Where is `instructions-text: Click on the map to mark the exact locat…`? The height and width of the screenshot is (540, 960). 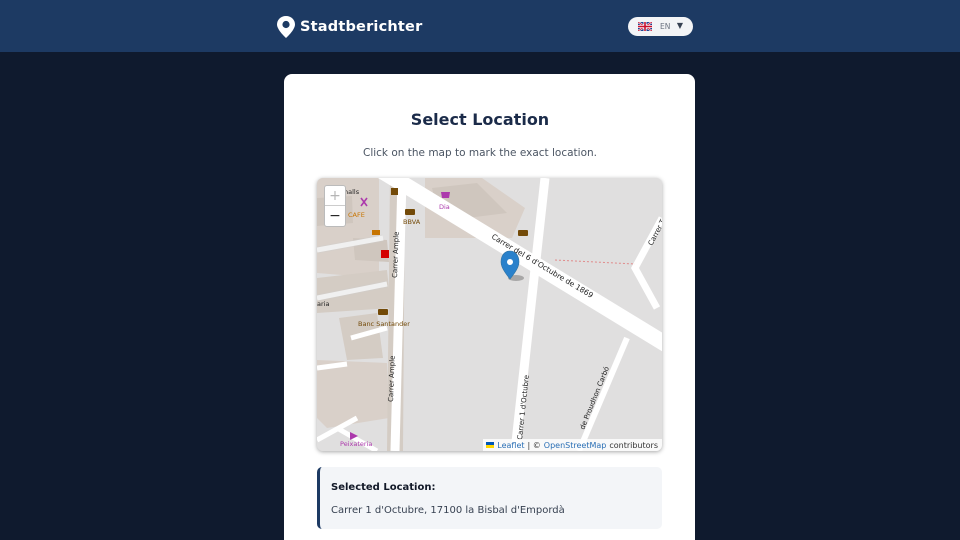 instructions-text: Click on the map to mark the exact locat… is located at coordinates (479, 153).